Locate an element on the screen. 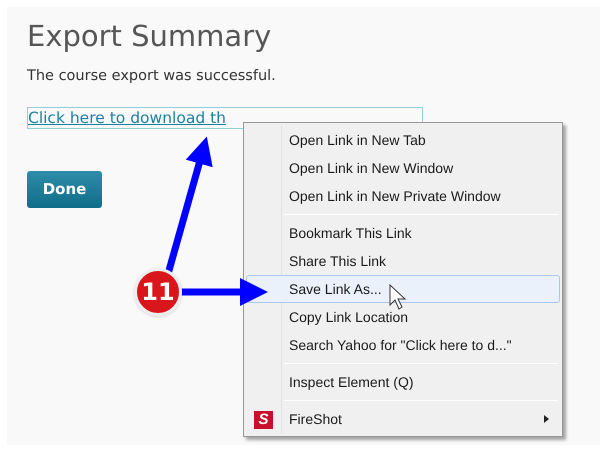 This screenshot has height=449, width=608. menu-item: Inspect Element (Q) is located at coordinates (403, 382).